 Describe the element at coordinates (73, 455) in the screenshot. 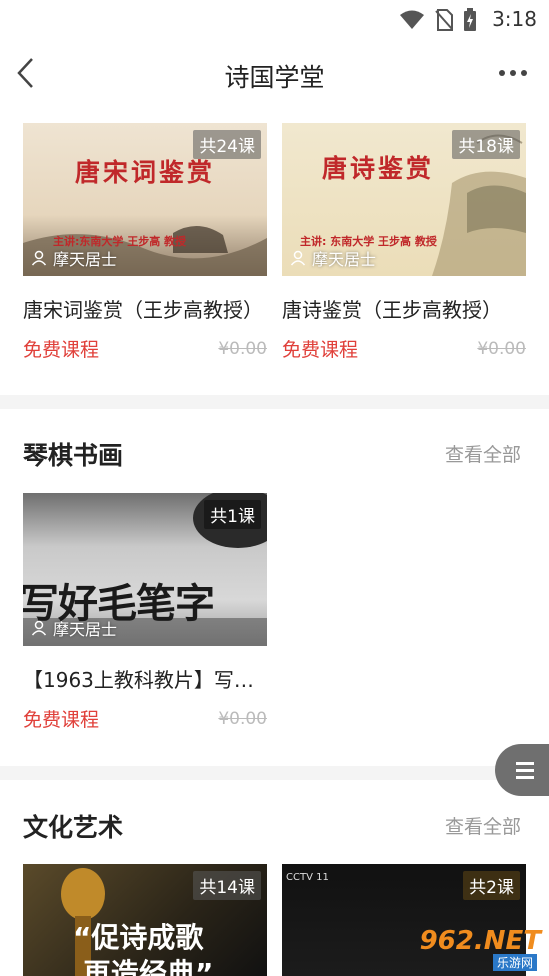

I see `section-title: 琴棋书画` at that location.